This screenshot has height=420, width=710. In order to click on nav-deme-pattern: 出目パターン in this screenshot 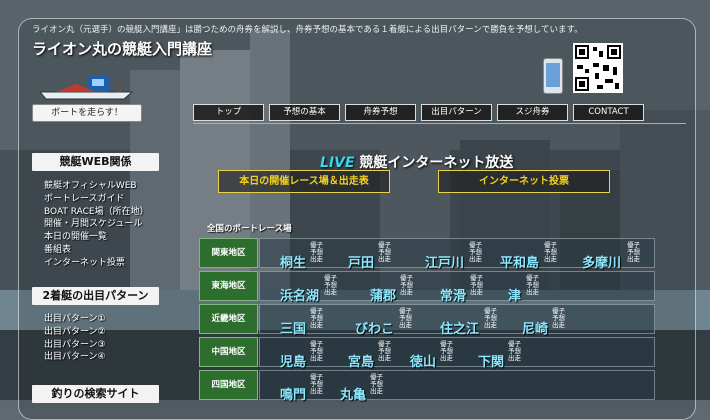, I will do `click(456, 112)`.